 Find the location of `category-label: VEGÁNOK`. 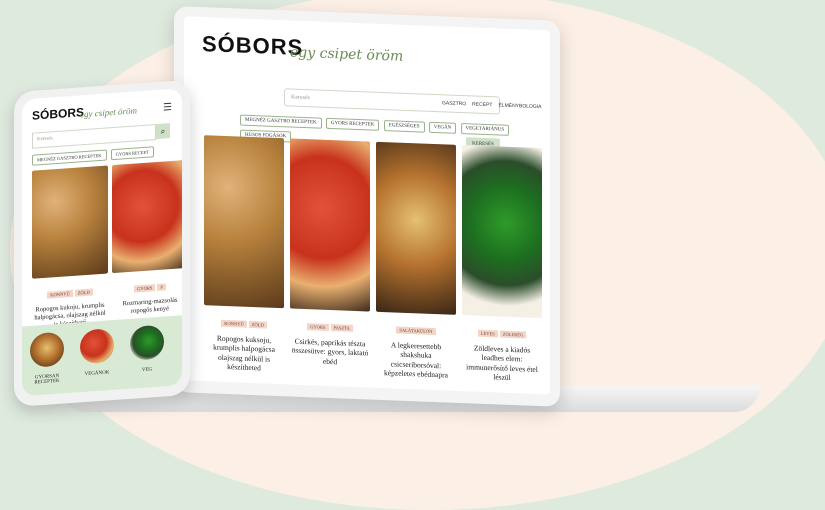

category-label: VEGÁNOK is located at coordinates (97, 374).